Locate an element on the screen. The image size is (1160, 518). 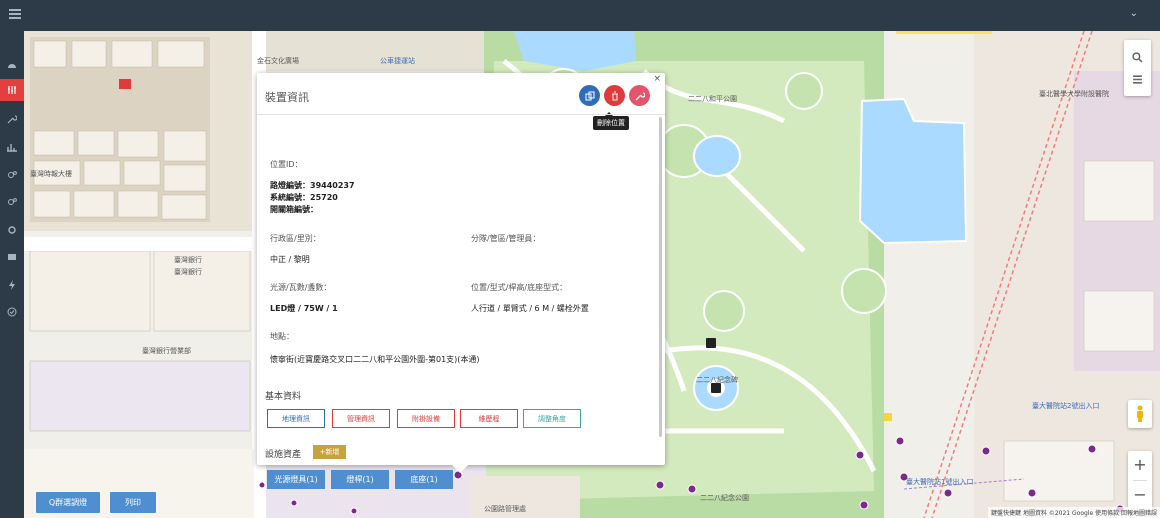
zoom-in-button: + is located at coordinates (1140, 465).